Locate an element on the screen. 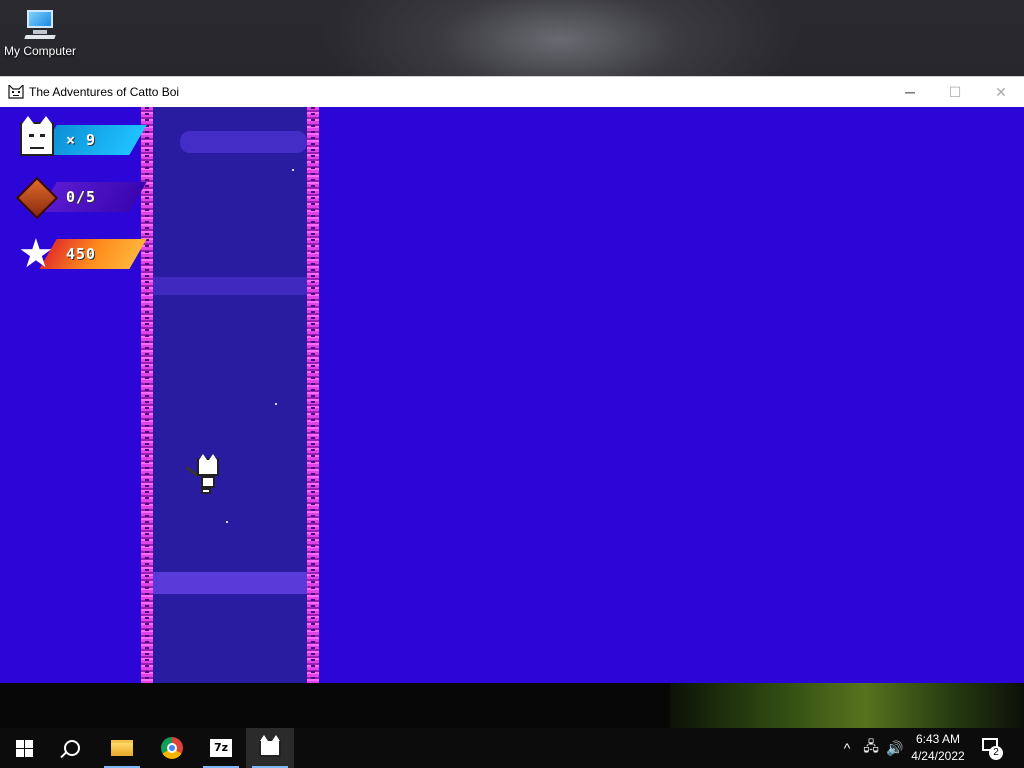 Image resolution: width=1024 pixels, height=768 pixels. network-icon: 🖧 is located at coordinates (871, 748).